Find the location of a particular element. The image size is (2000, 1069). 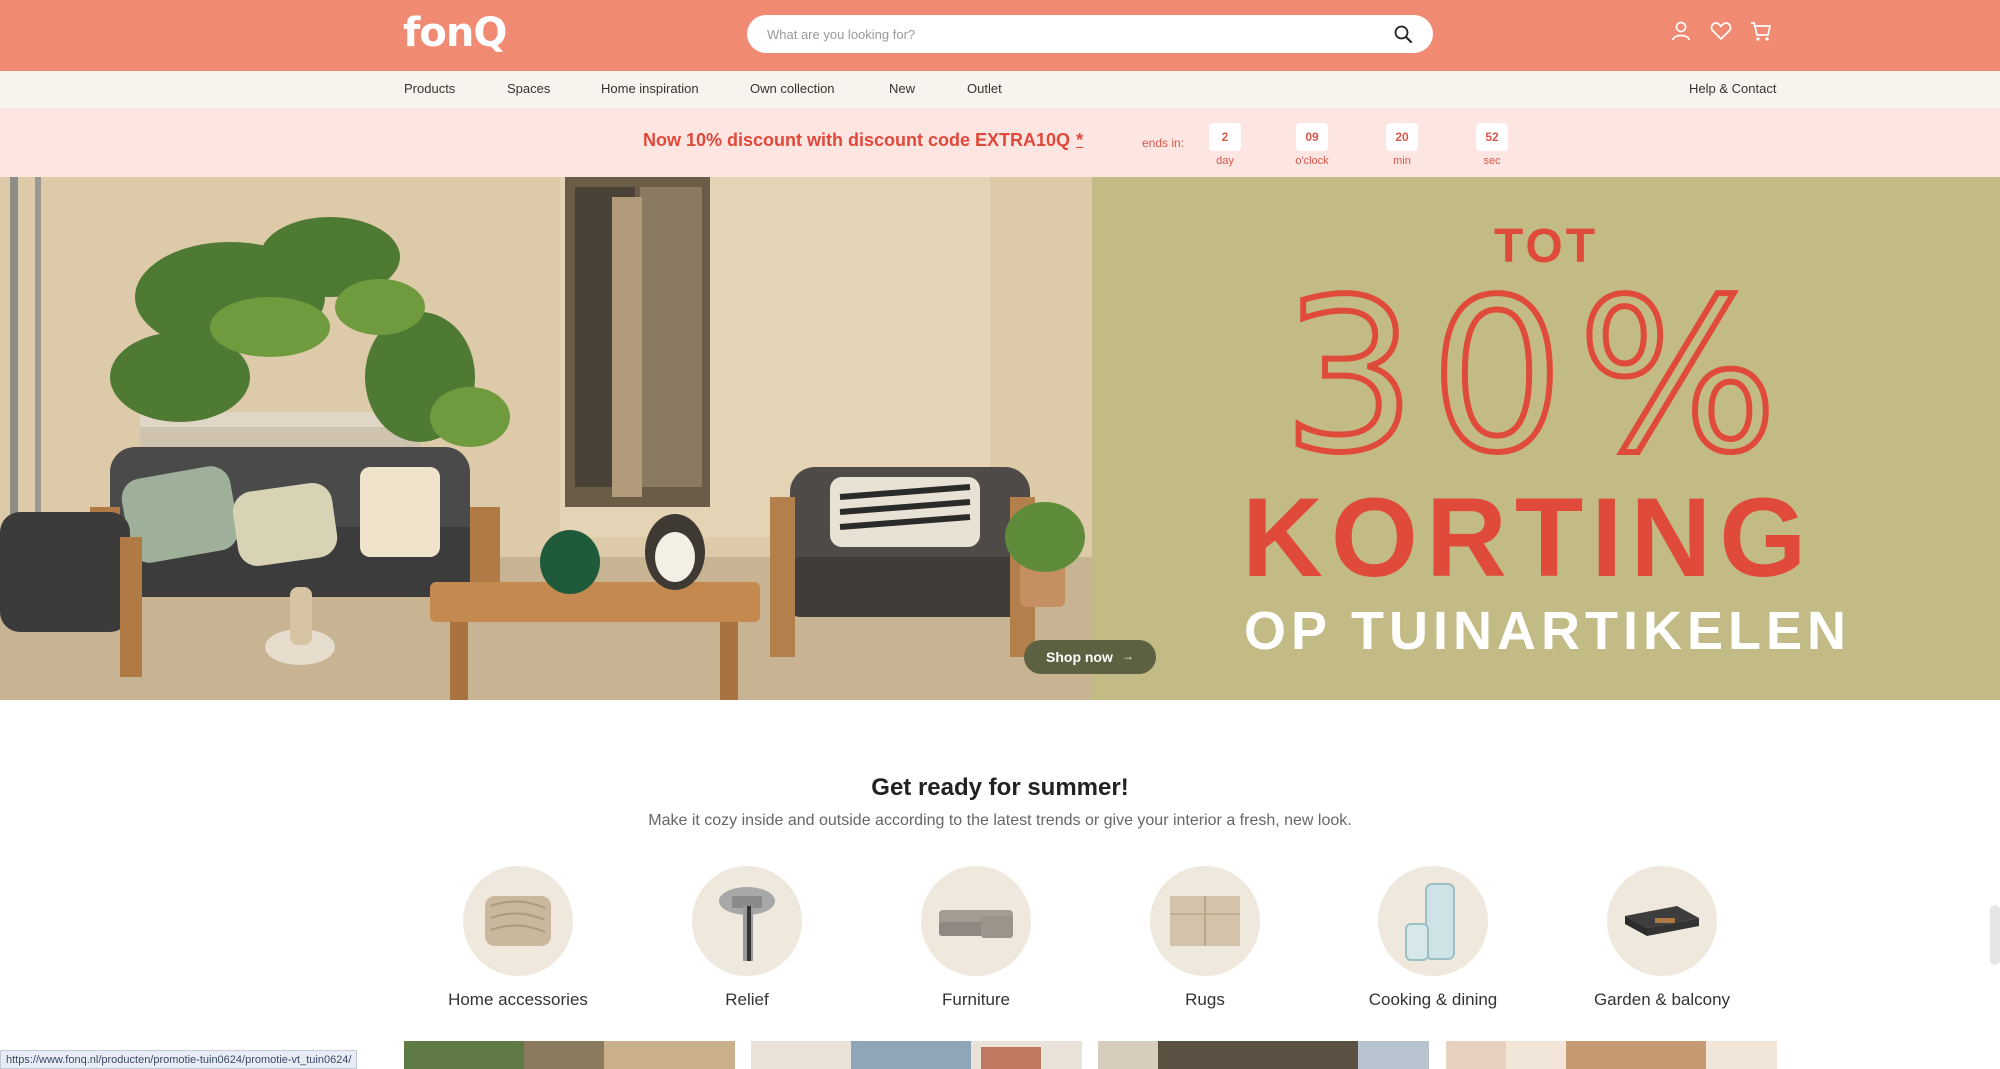

heart-icon is located at coordinates (1721, 31).